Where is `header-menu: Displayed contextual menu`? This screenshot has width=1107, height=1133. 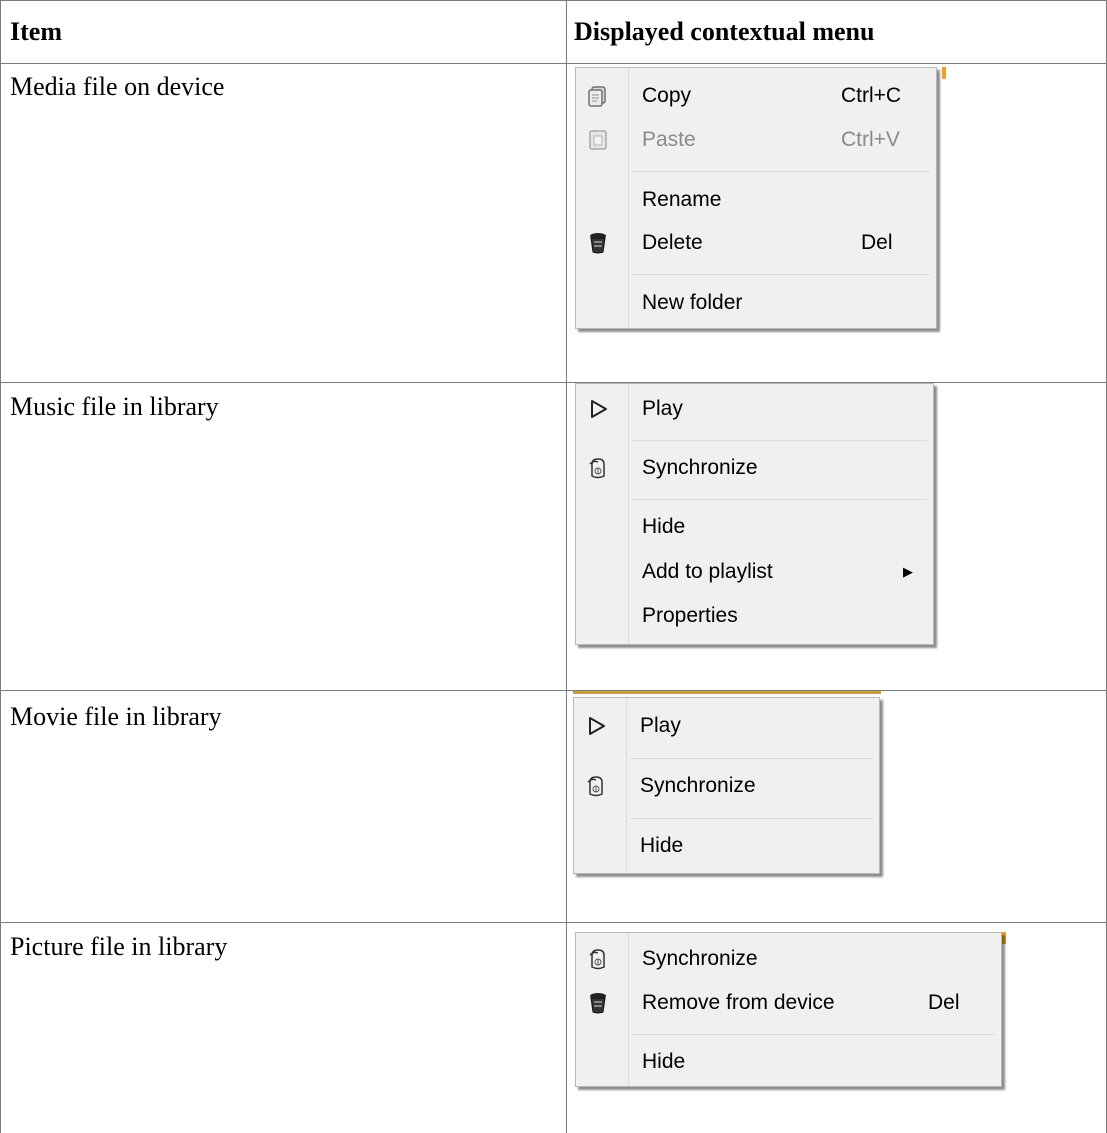 header-menu: Displayed contextual menu is located at coordinates (724, 31).